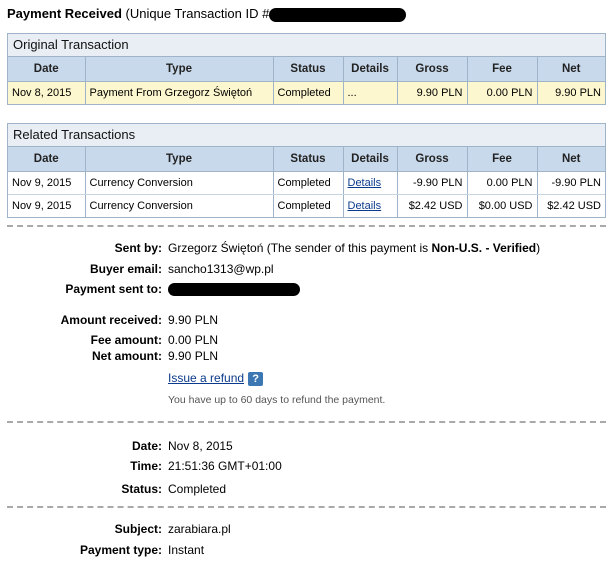  What do you see at coordinates (126, 340) in the screenshot?
I see `fee-amount-label: Fee amount:` at bounding box center [126, 340].